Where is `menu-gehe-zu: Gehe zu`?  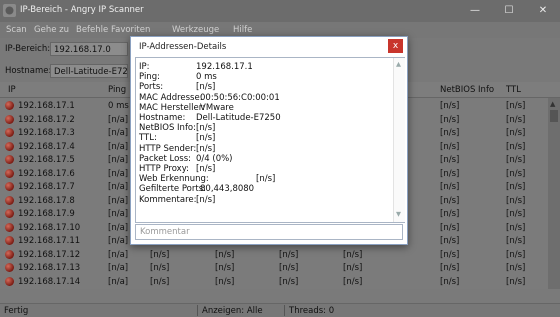 menu-gehe-zu: Gehe zu is located at coordinates (51, 30).